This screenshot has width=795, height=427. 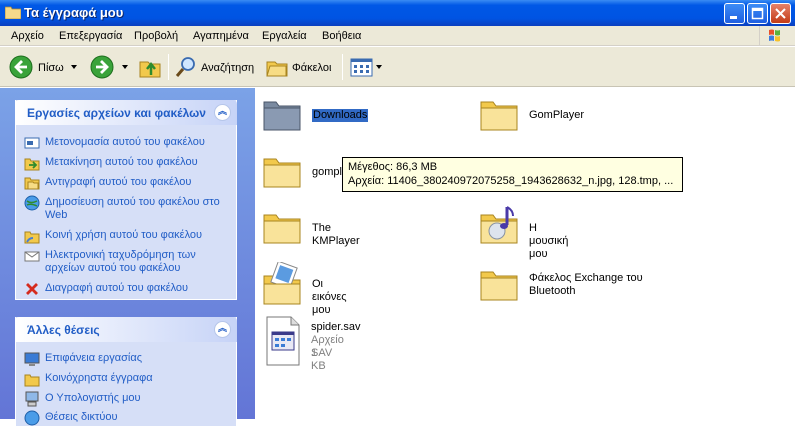 What do you see at coordinates (336, 327) in the screenshot?
I see `file-name: spider.sav` at bounding box center [336, 327].